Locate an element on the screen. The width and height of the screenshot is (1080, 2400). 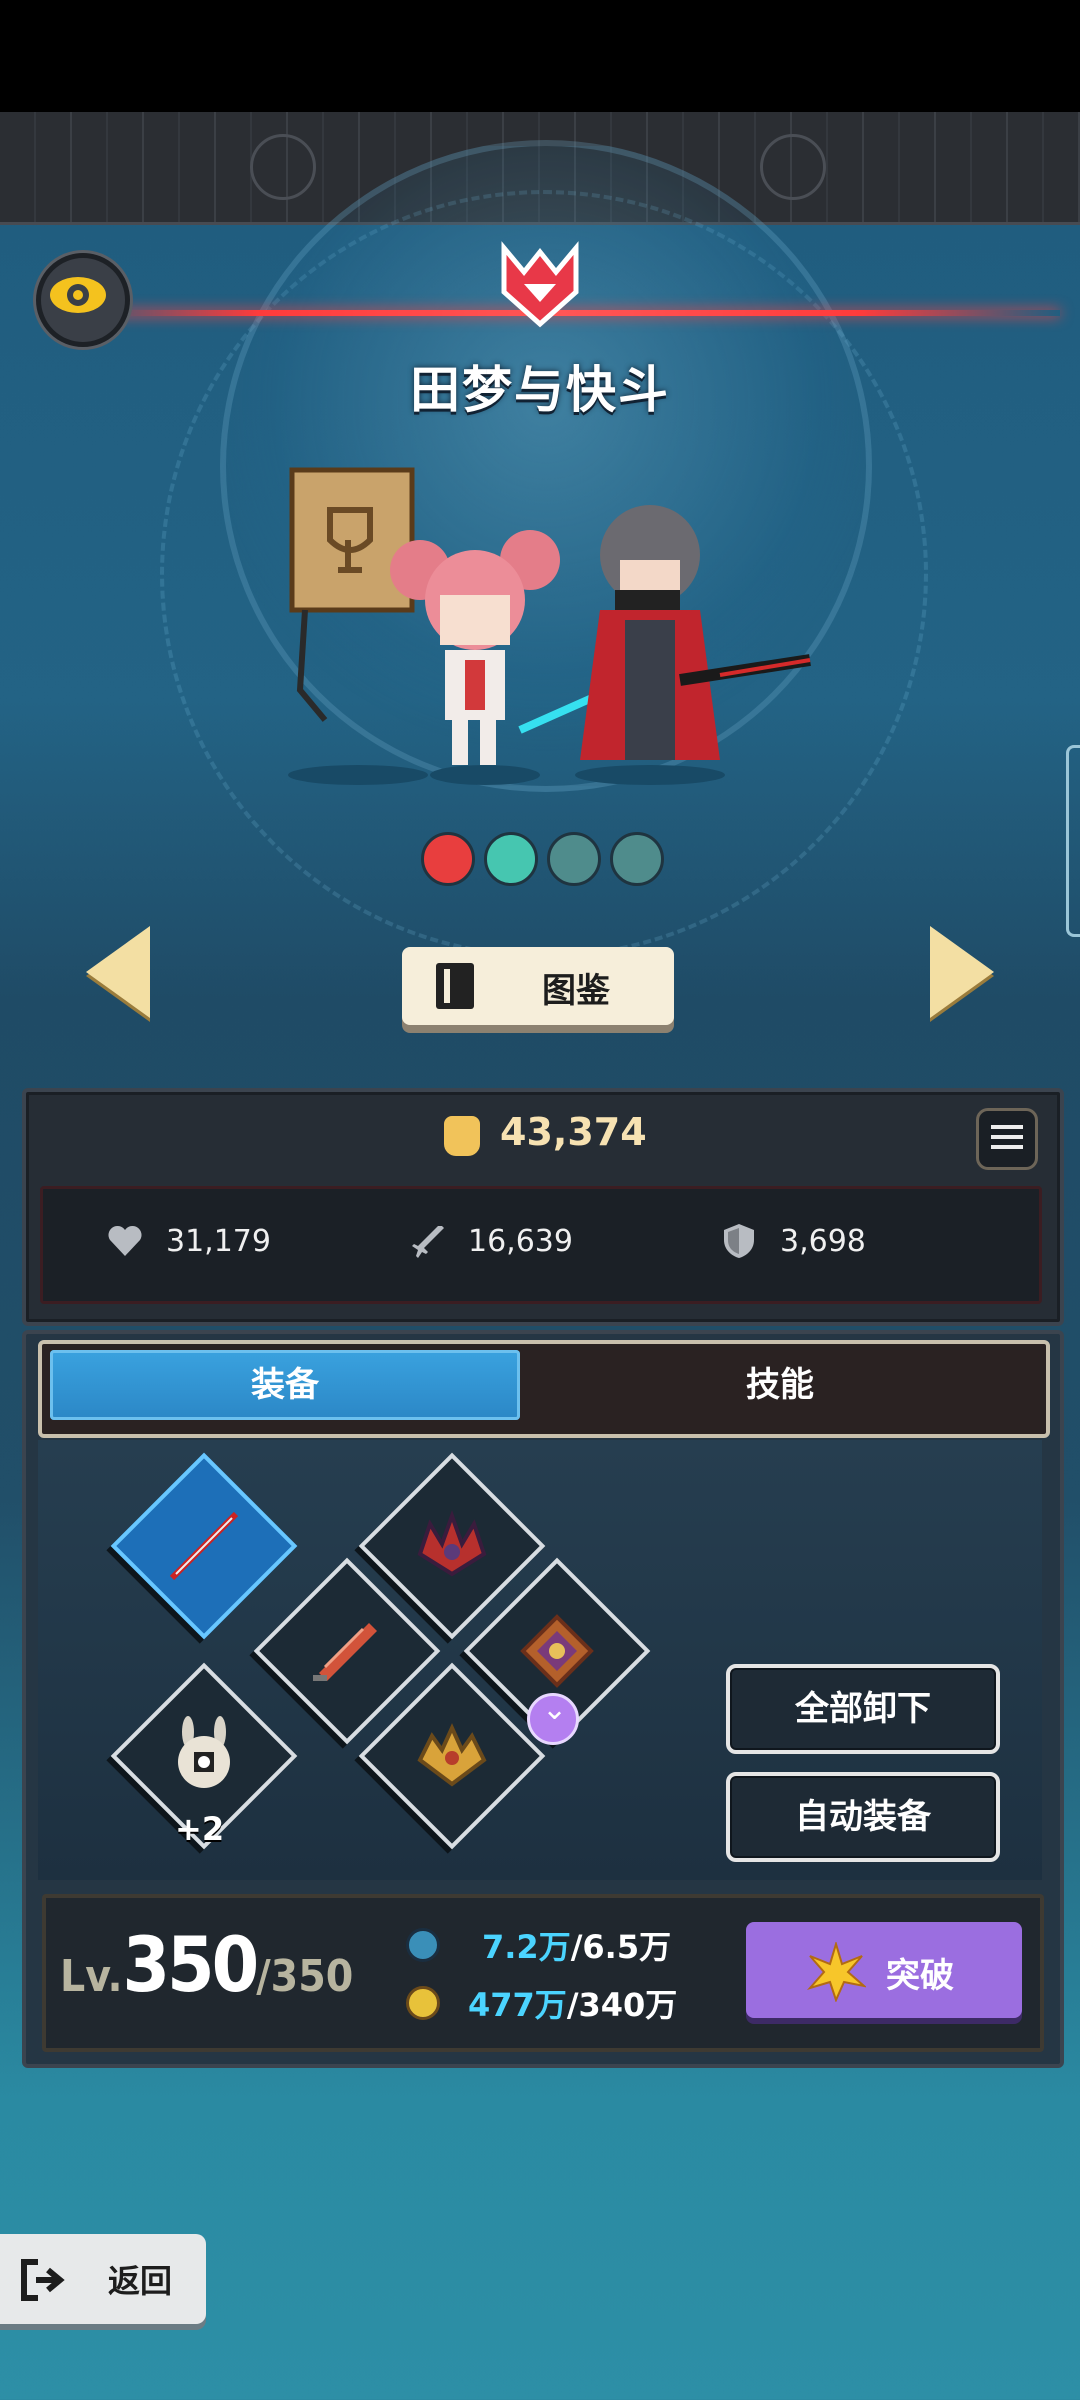
stats-detail-menu-button is located at coordinates (1007, 1139).